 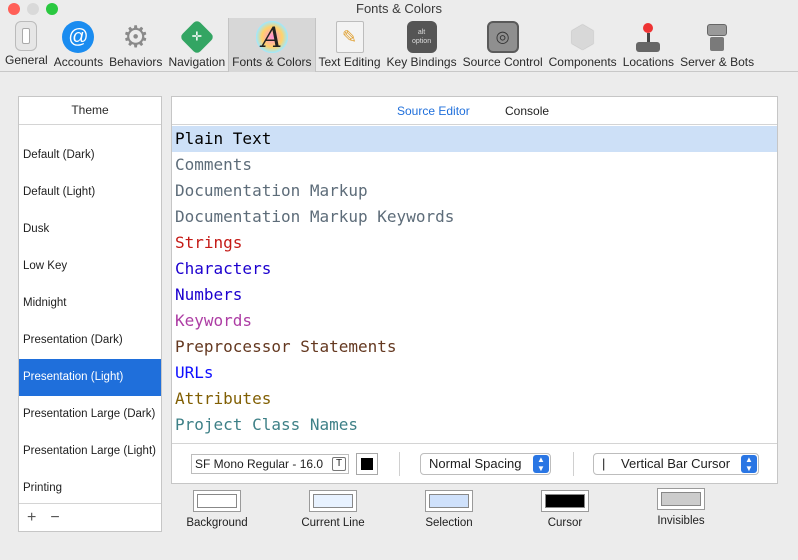 I want to click on theme-item: Presentation Large (Dark), so click(x=90, y=414).